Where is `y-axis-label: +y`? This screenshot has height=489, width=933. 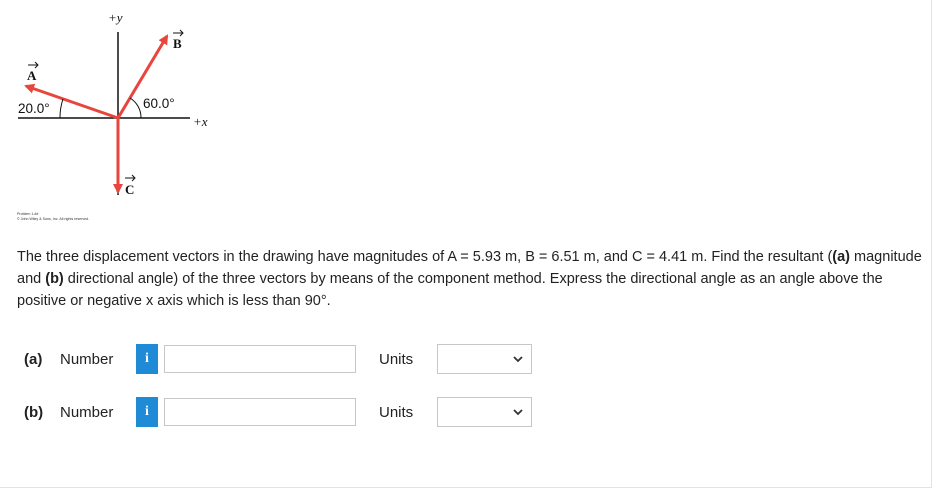 y-axis-label: +y is located at coordinates (115, 17).